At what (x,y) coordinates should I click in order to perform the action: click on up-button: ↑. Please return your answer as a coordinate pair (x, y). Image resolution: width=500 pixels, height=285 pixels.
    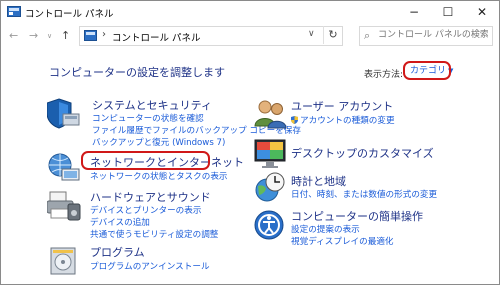
    Looking at the image, I should click on (65, 35).